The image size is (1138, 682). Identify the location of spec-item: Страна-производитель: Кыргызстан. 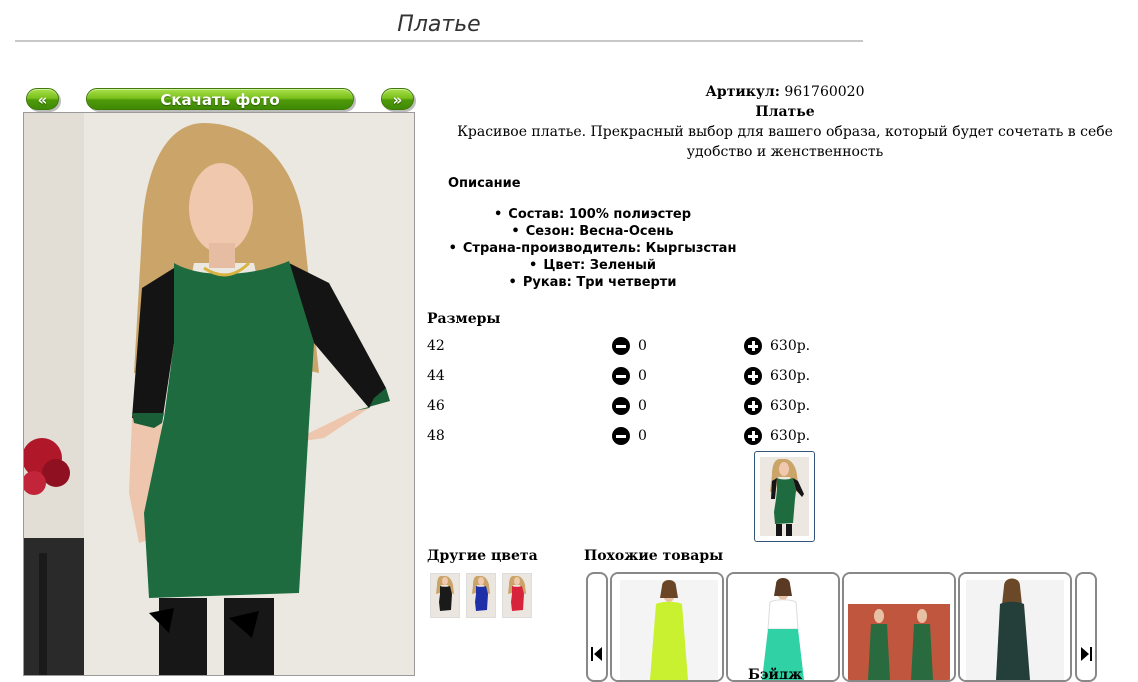
(592, 248).